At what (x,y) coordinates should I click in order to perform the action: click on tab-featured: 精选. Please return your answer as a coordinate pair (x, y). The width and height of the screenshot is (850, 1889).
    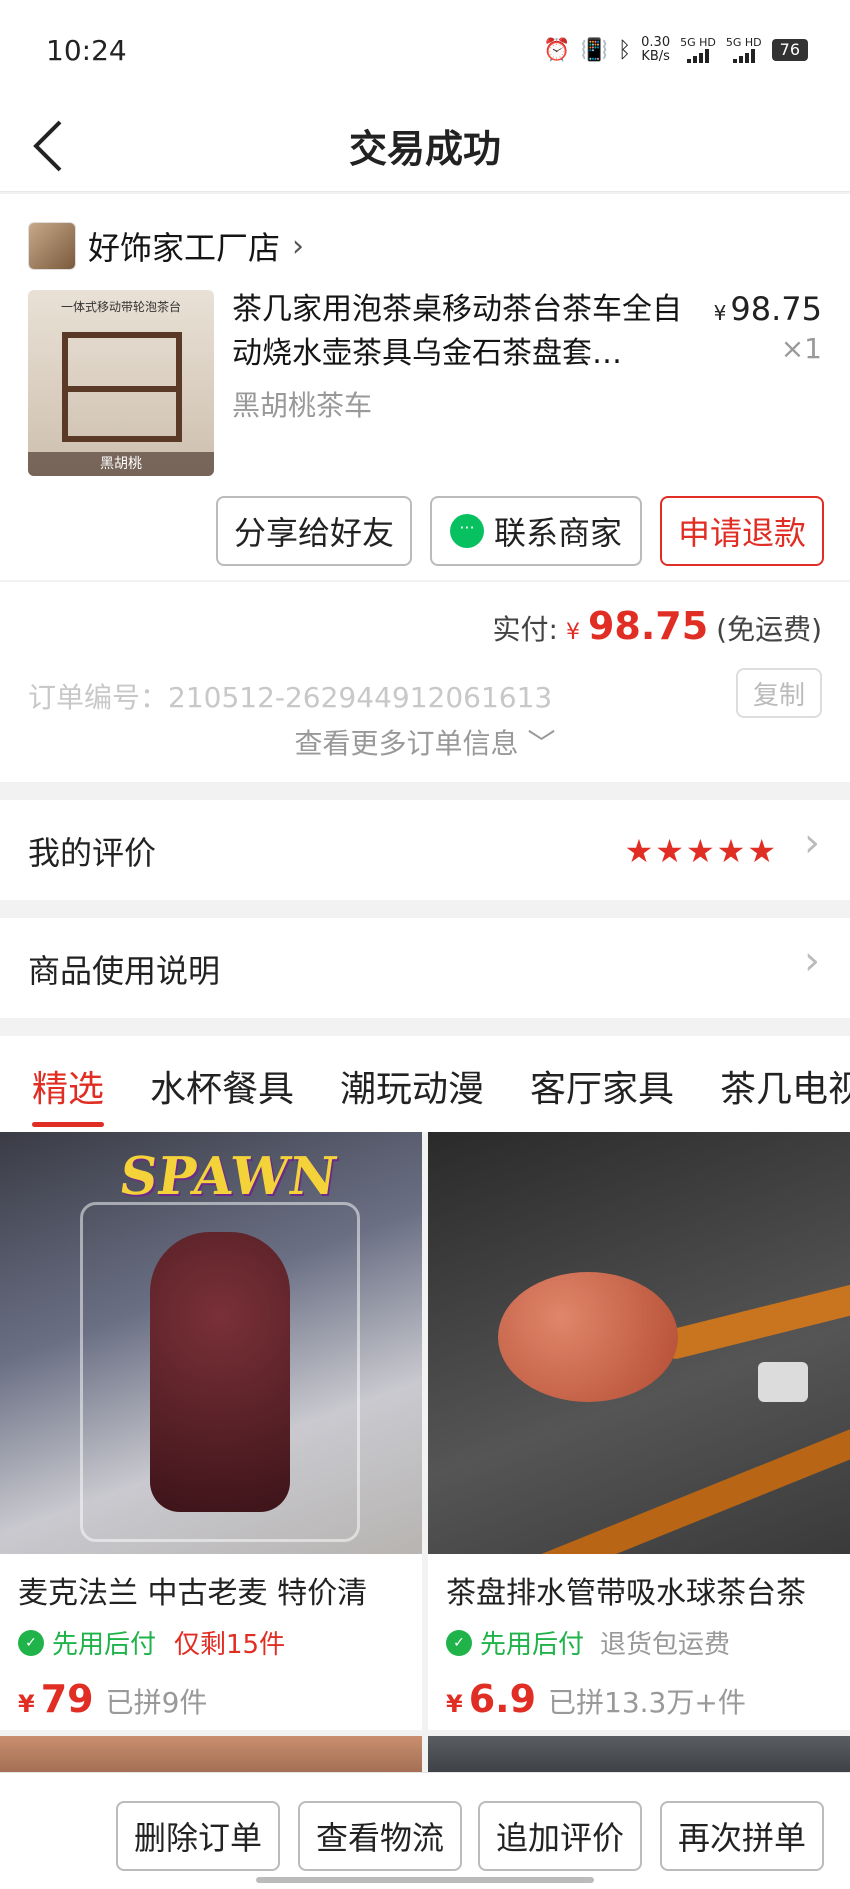
    Looking at the image, I should click on (68, 1086).